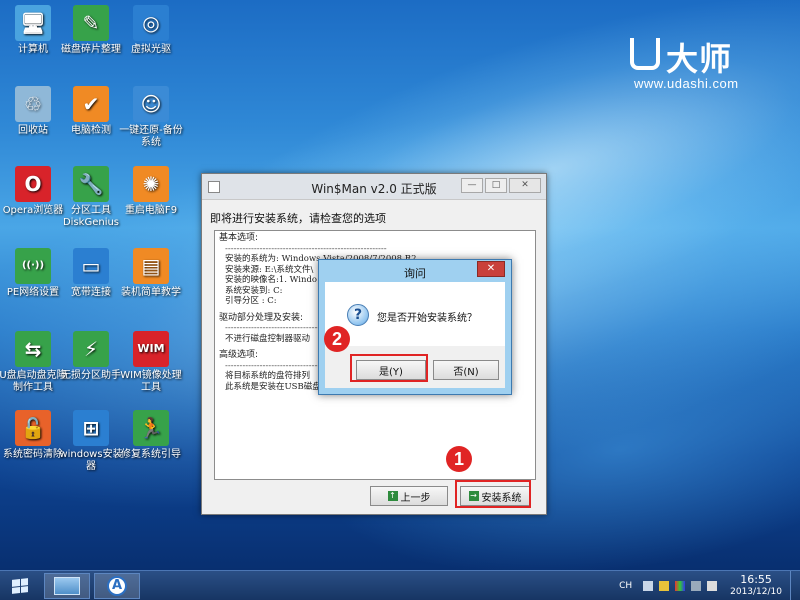  Describe the element at coordinates (91, 104) in the screenshot. I see `shield-check-icon: ✔` at that location.